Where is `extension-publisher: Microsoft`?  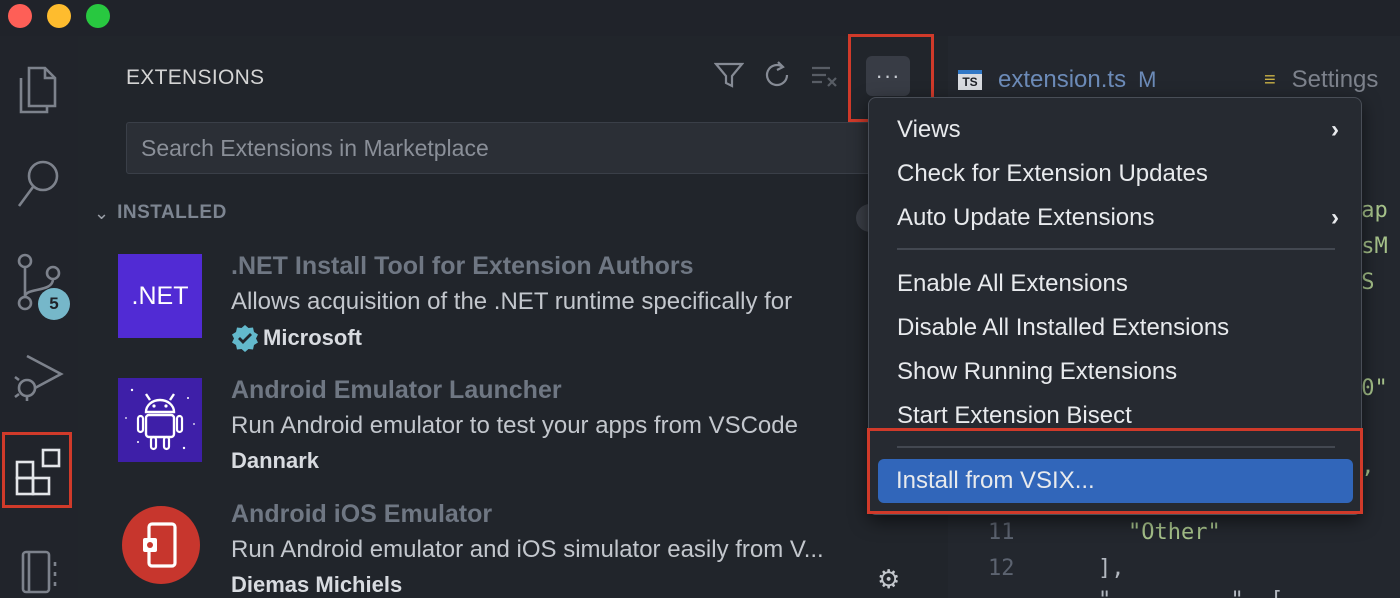 extension-publisher: Microsoft is located at coordinates (296, 338).